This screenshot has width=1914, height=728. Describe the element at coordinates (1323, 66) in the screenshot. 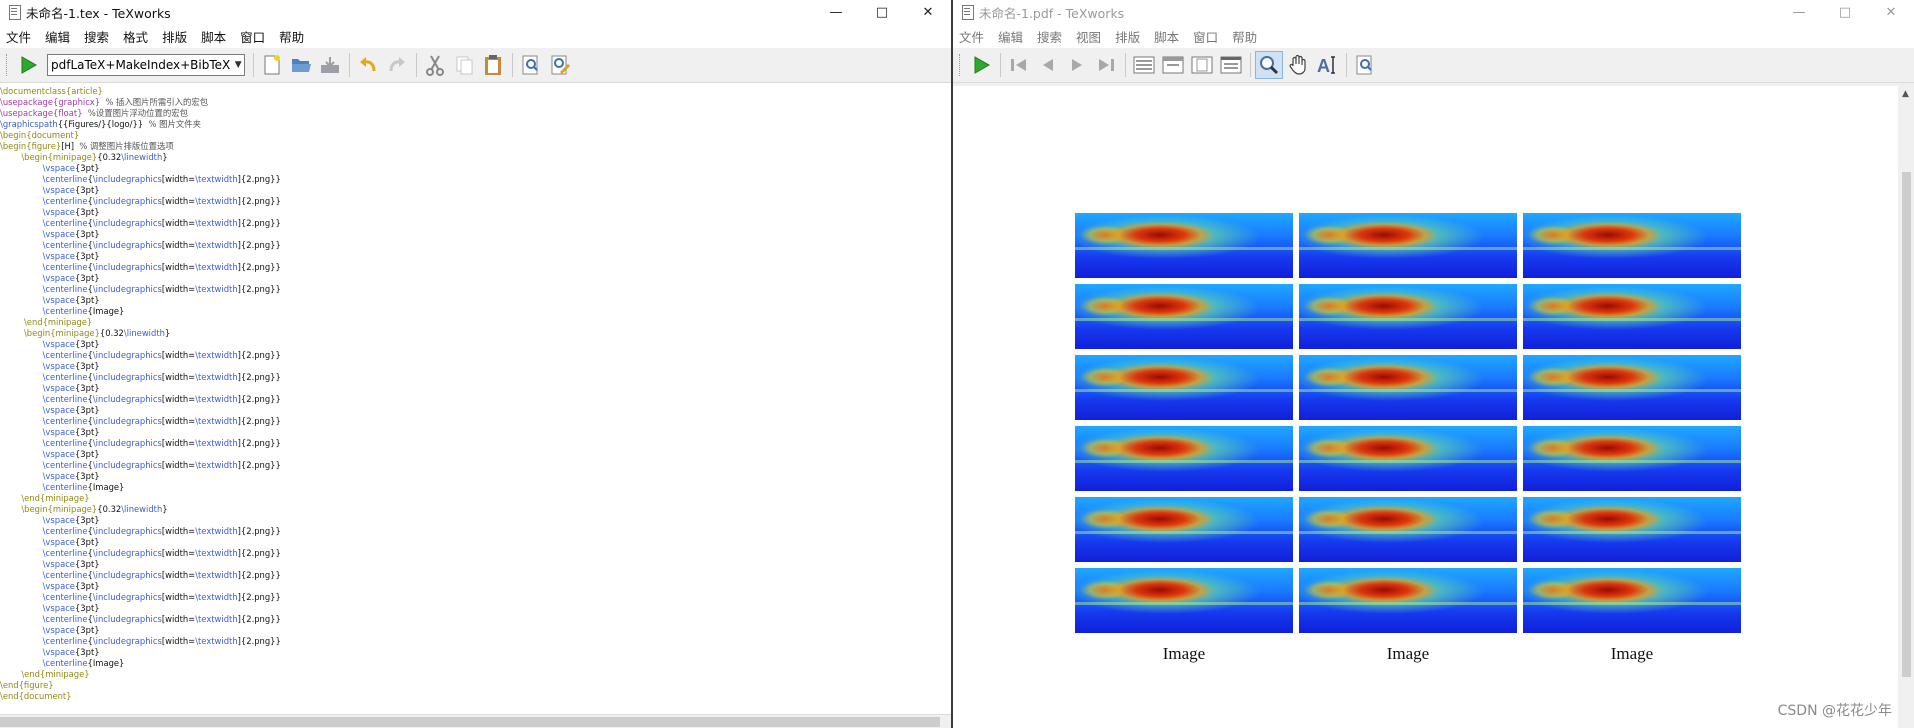

I see `svg-text: A` at that location.